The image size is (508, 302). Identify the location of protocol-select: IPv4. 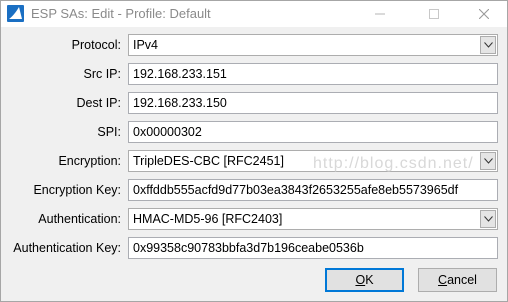
(313, 45).